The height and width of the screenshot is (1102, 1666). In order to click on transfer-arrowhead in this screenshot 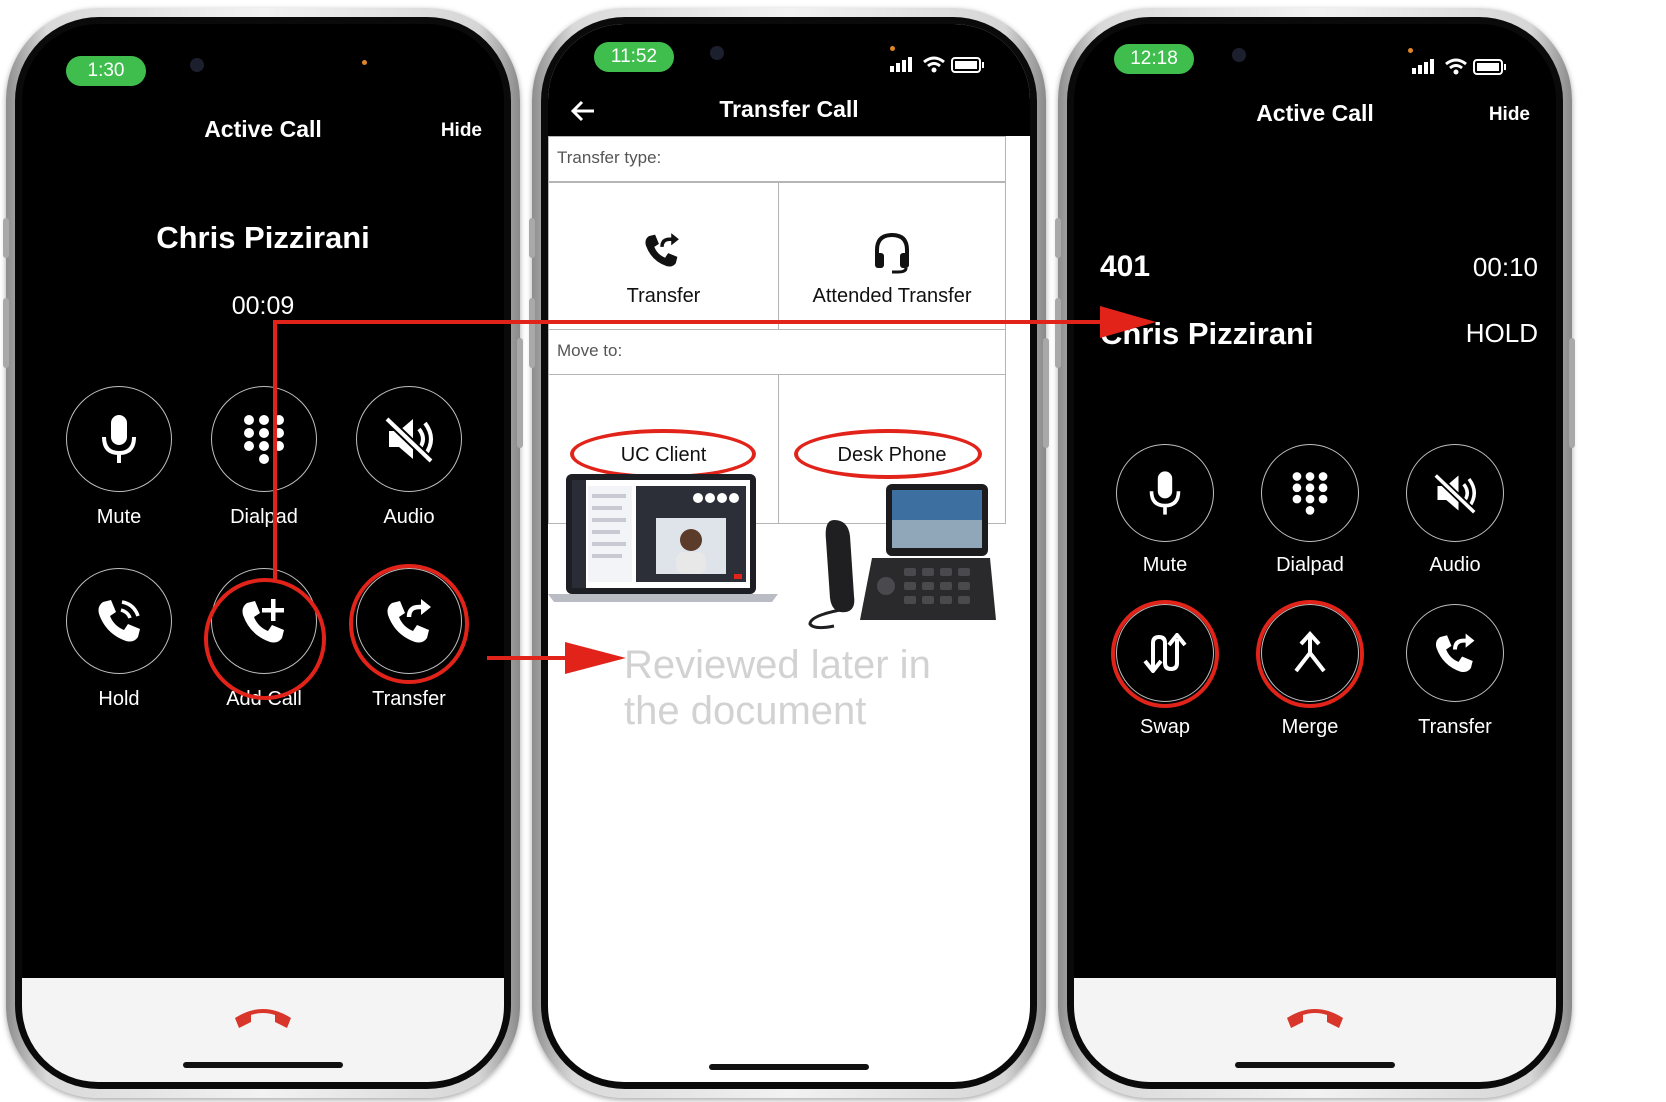, I will do `click(595, 658)`.